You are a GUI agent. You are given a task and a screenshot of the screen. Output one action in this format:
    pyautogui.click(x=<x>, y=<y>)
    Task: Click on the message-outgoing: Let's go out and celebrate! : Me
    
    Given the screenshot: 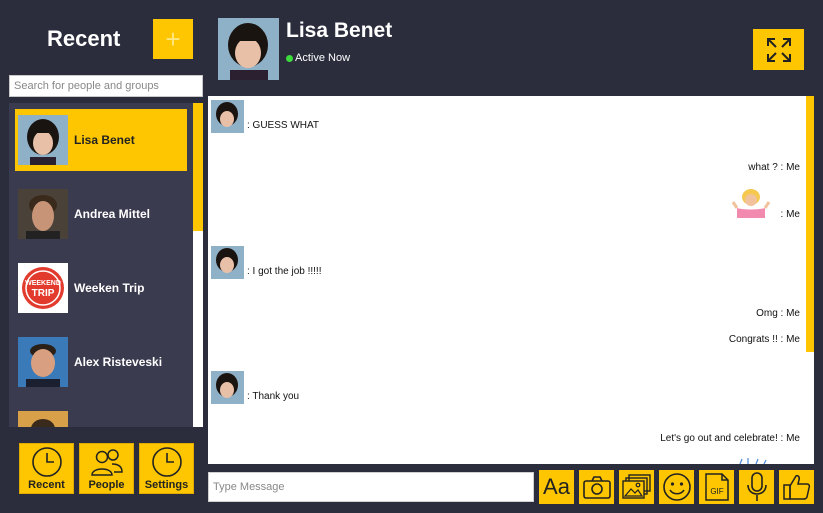 What is the action you would take?
    pyautogui.click(x=730, y=438)
    